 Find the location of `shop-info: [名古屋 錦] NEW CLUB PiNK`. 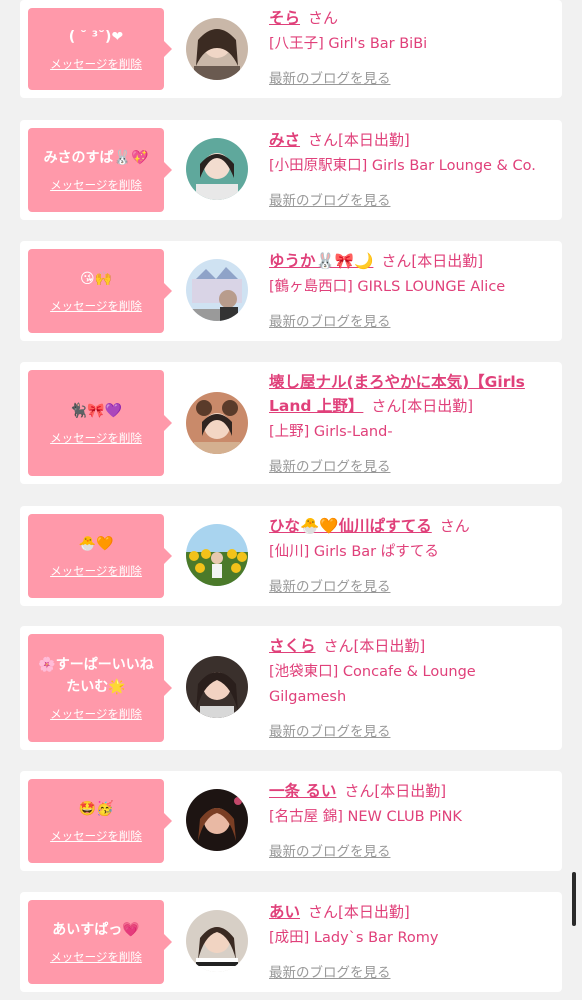

shop-info: [名古屋 錦] NEW CLUB PiNK is located at coordinates (365, 817).